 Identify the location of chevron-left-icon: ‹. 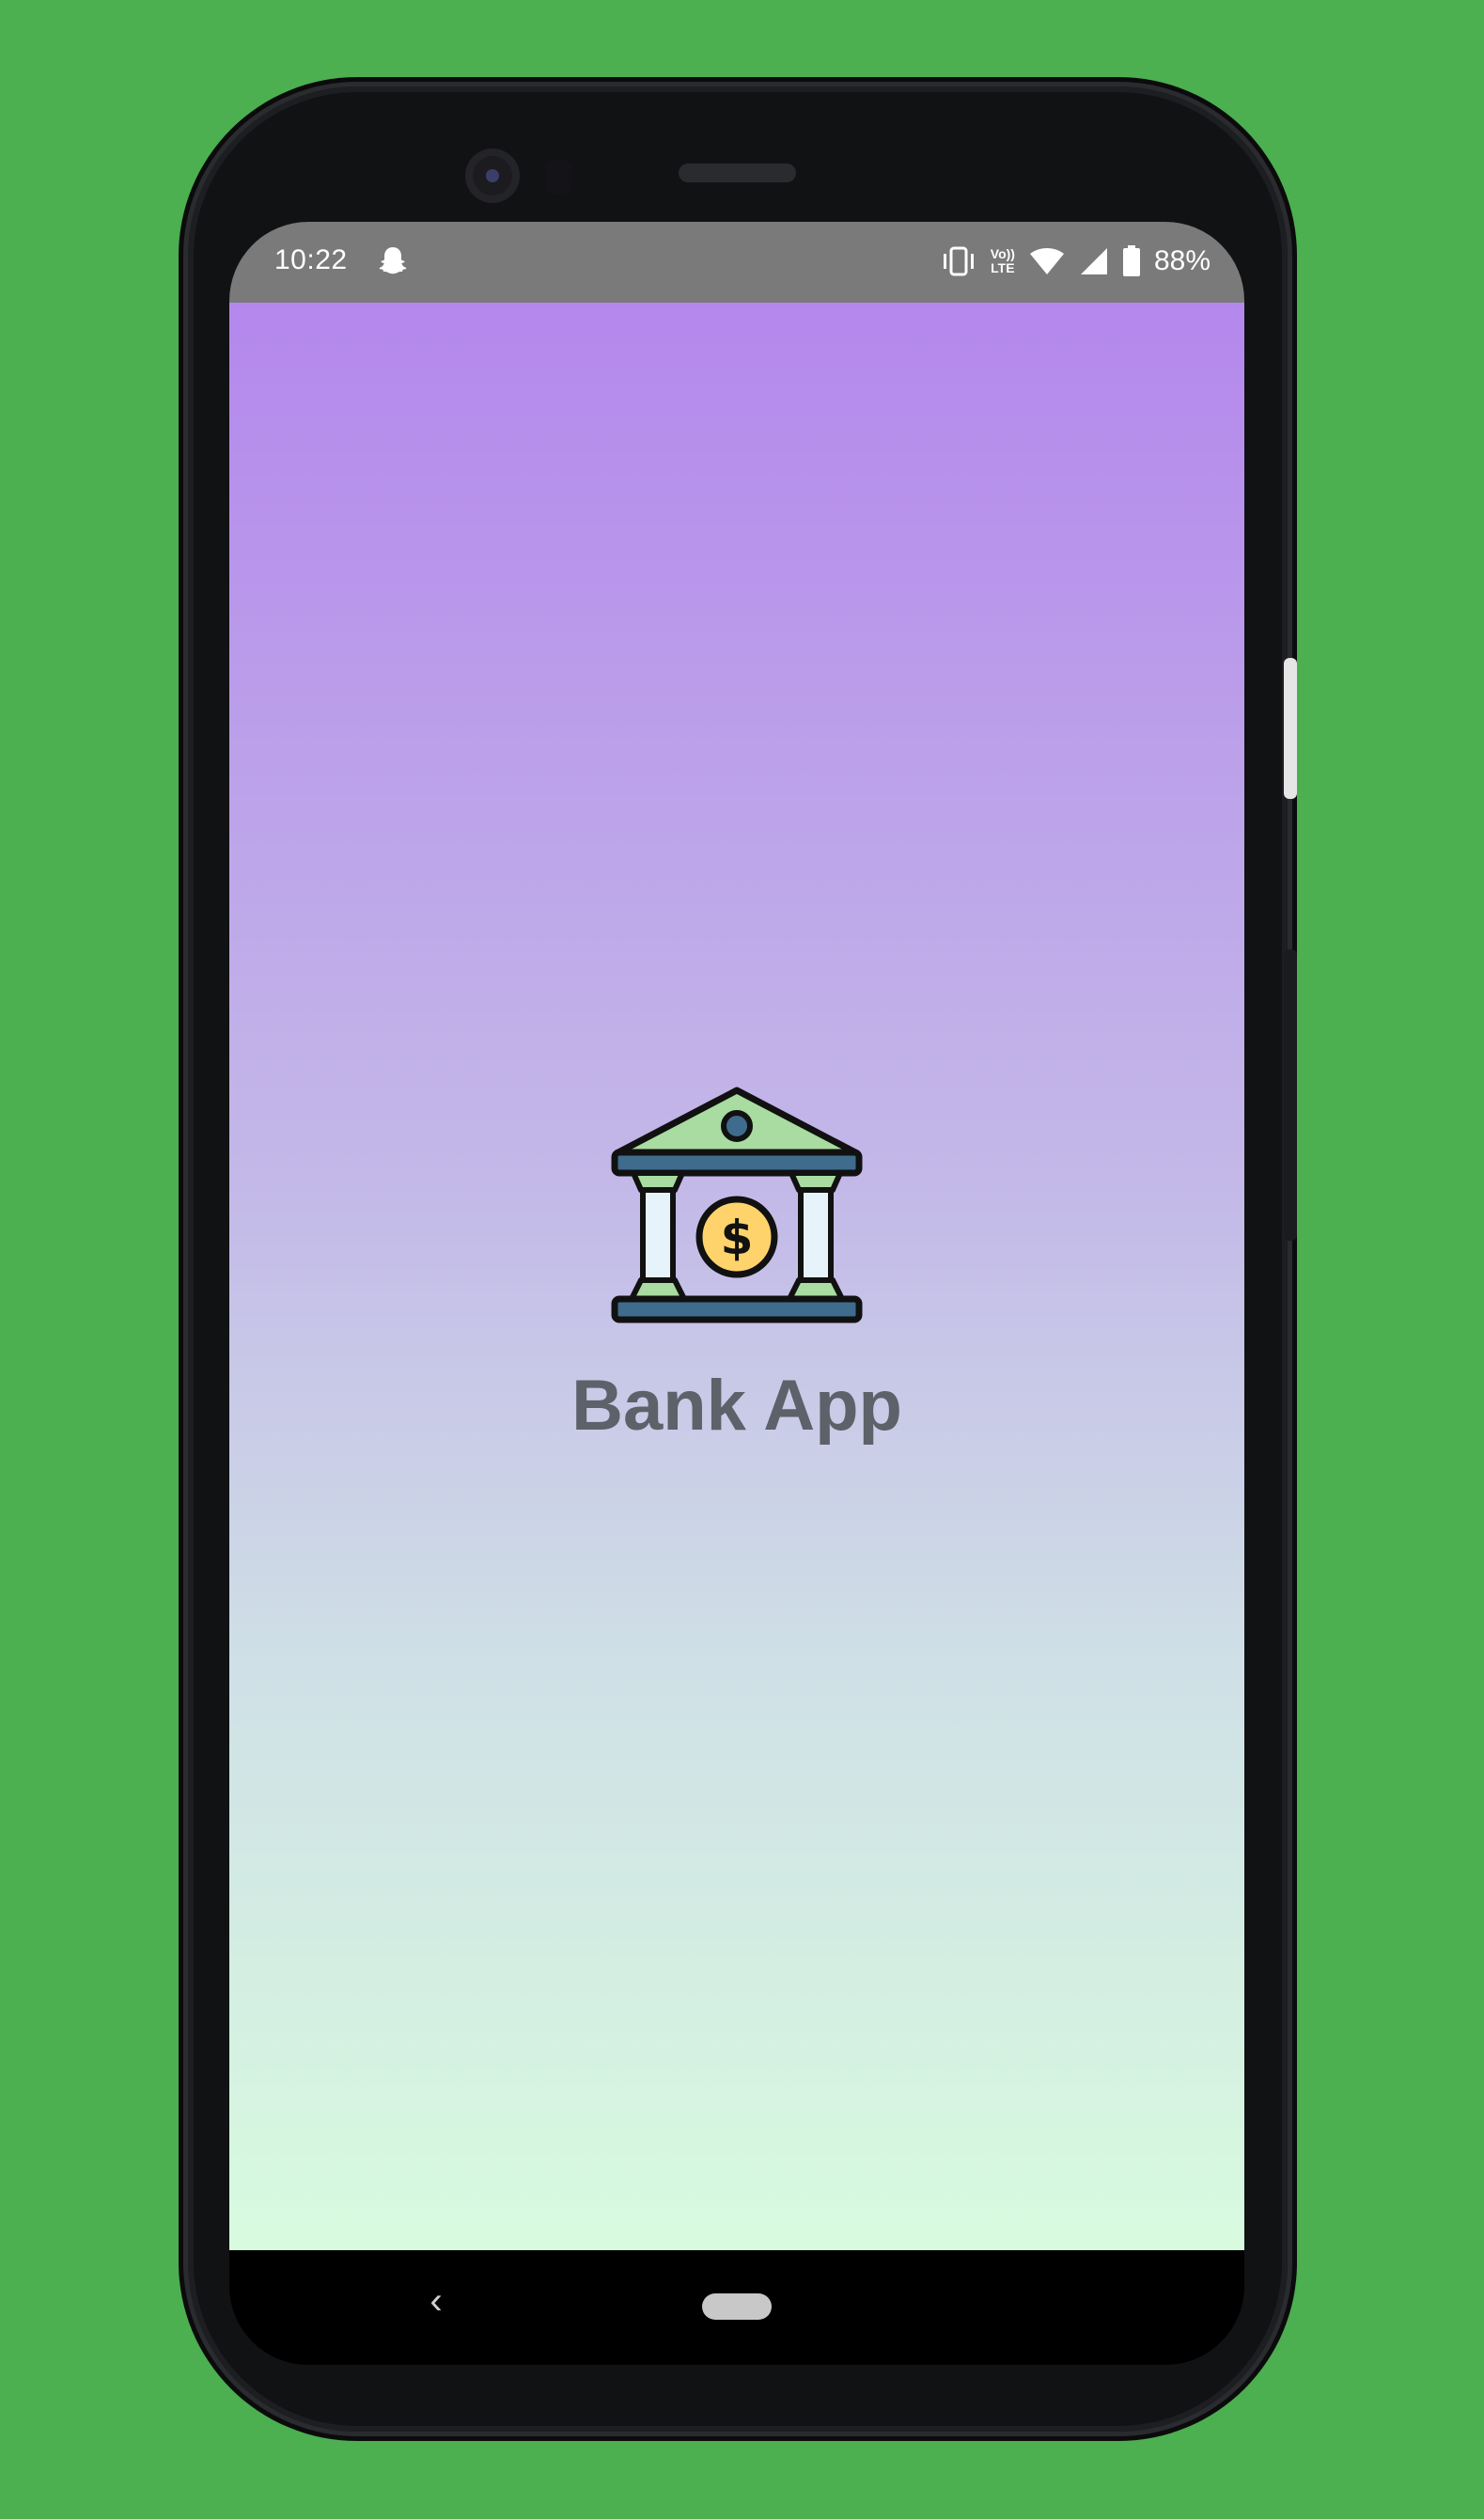
(436, 2301).